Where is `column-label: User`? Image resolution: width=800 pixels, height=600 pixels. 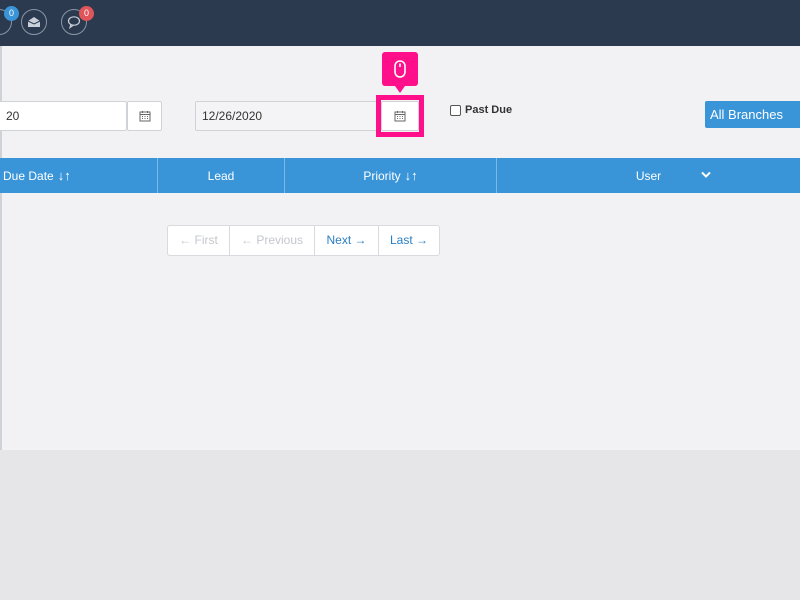 column-label: User is located at coordinates (648, 175).